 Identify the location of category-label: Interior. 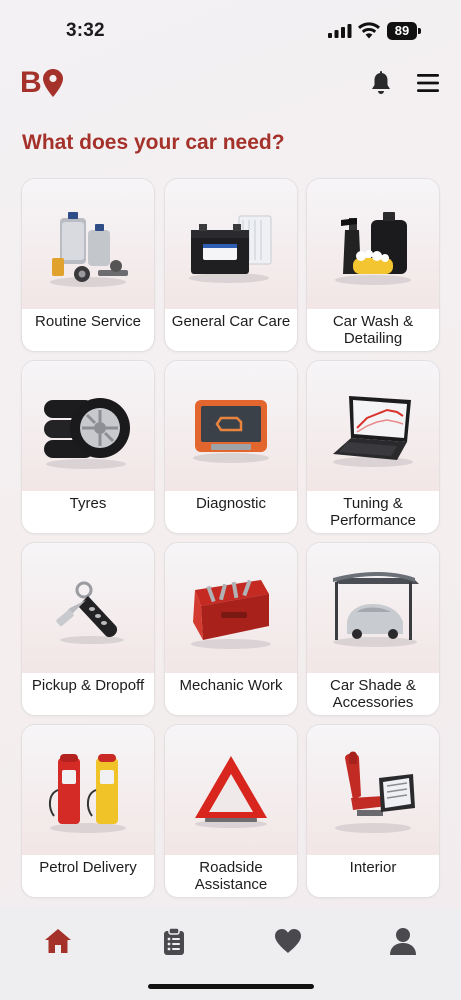
(373, 867).